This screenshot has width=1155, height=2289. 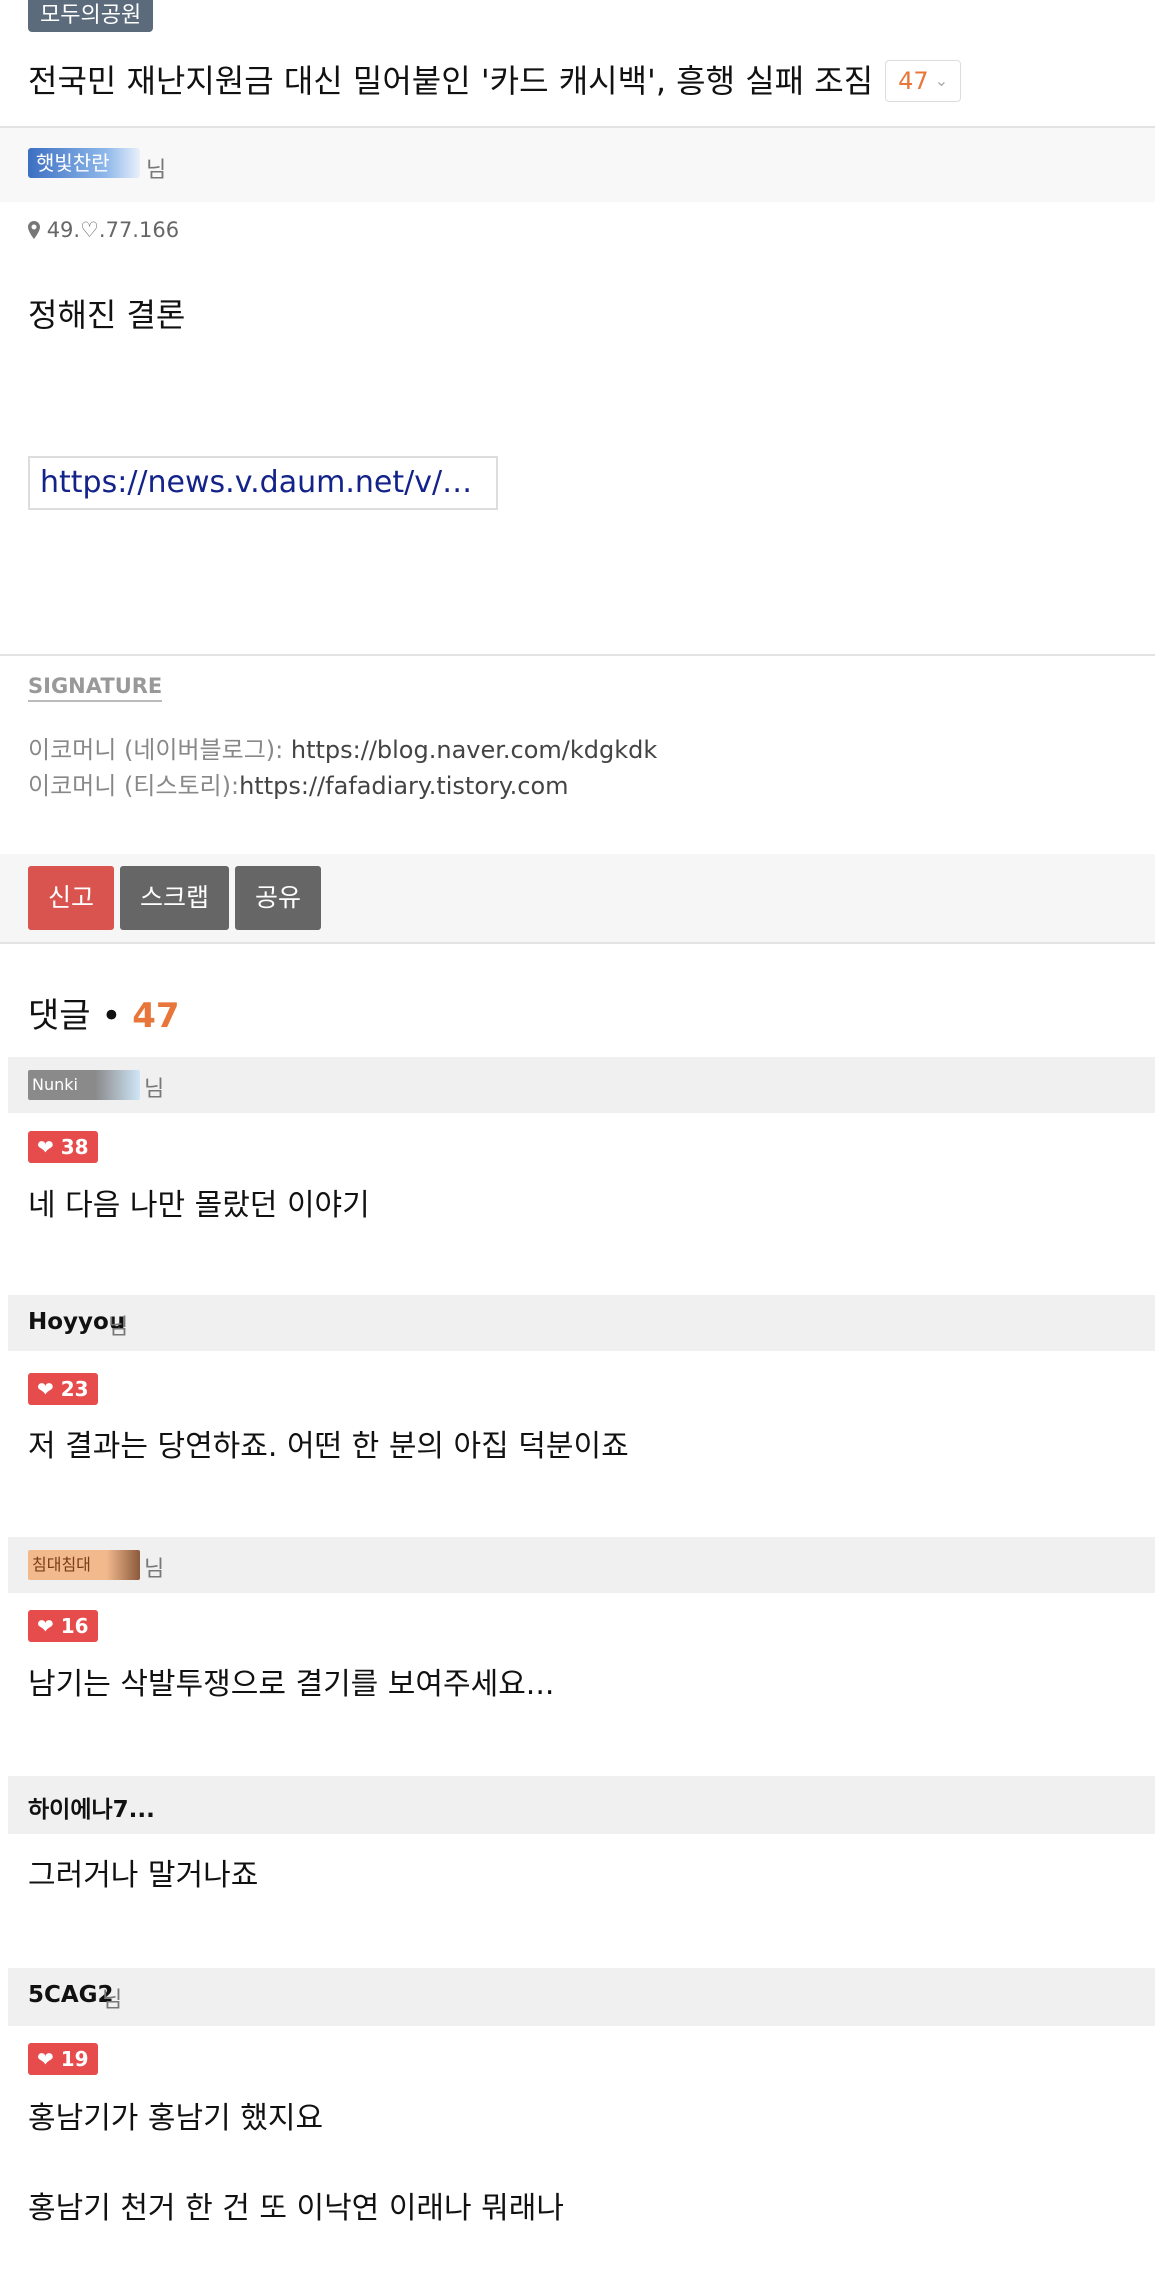 What do you see at coordinates (296, 2208) in the screenshot?
I see `comment-text: 홍남기 천거 한 건 또 이낙연 이래나 뭐래나` at bounding box center [296, 2208].